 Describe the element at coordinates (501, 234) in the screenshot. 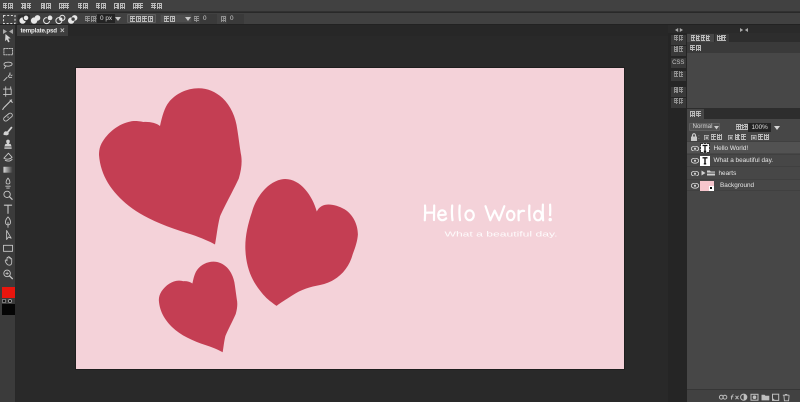

I see `svg-text: What a beautiful day.` at that location.